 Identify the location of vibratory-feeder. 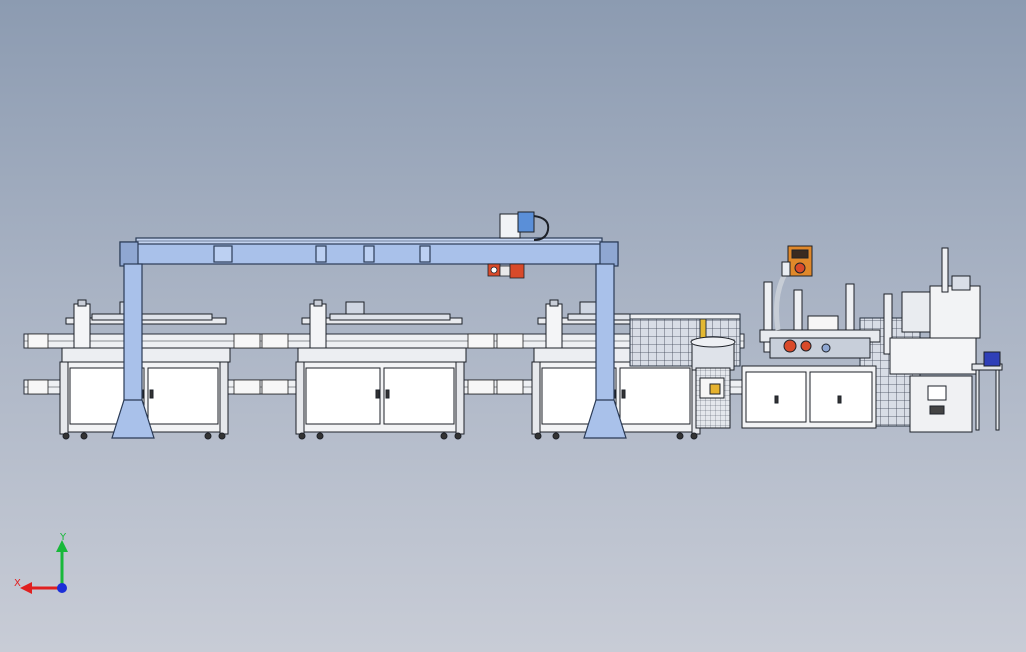
(713, 382).